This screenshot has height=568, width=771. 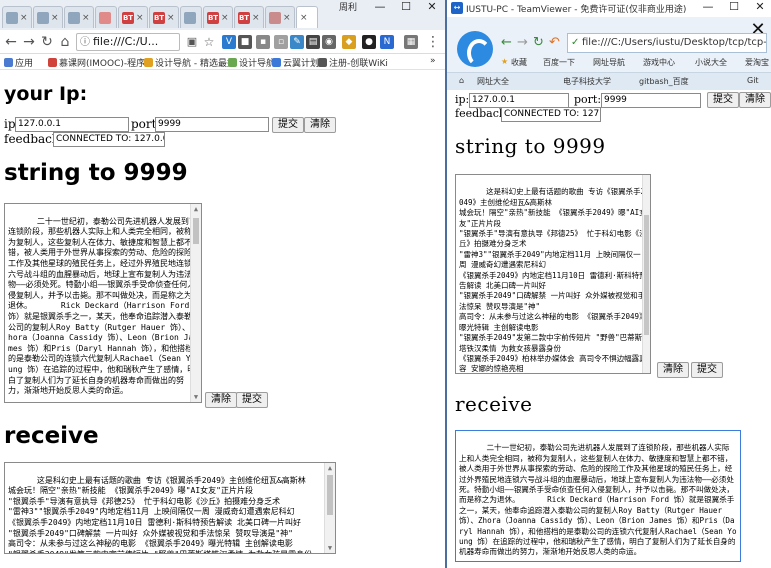 What do you see at coordinates (190, 62) in the screenshot?
I see `bookmark-design-nav-best: 设计导航 - 精选最好` at bounding box center [190, 62].